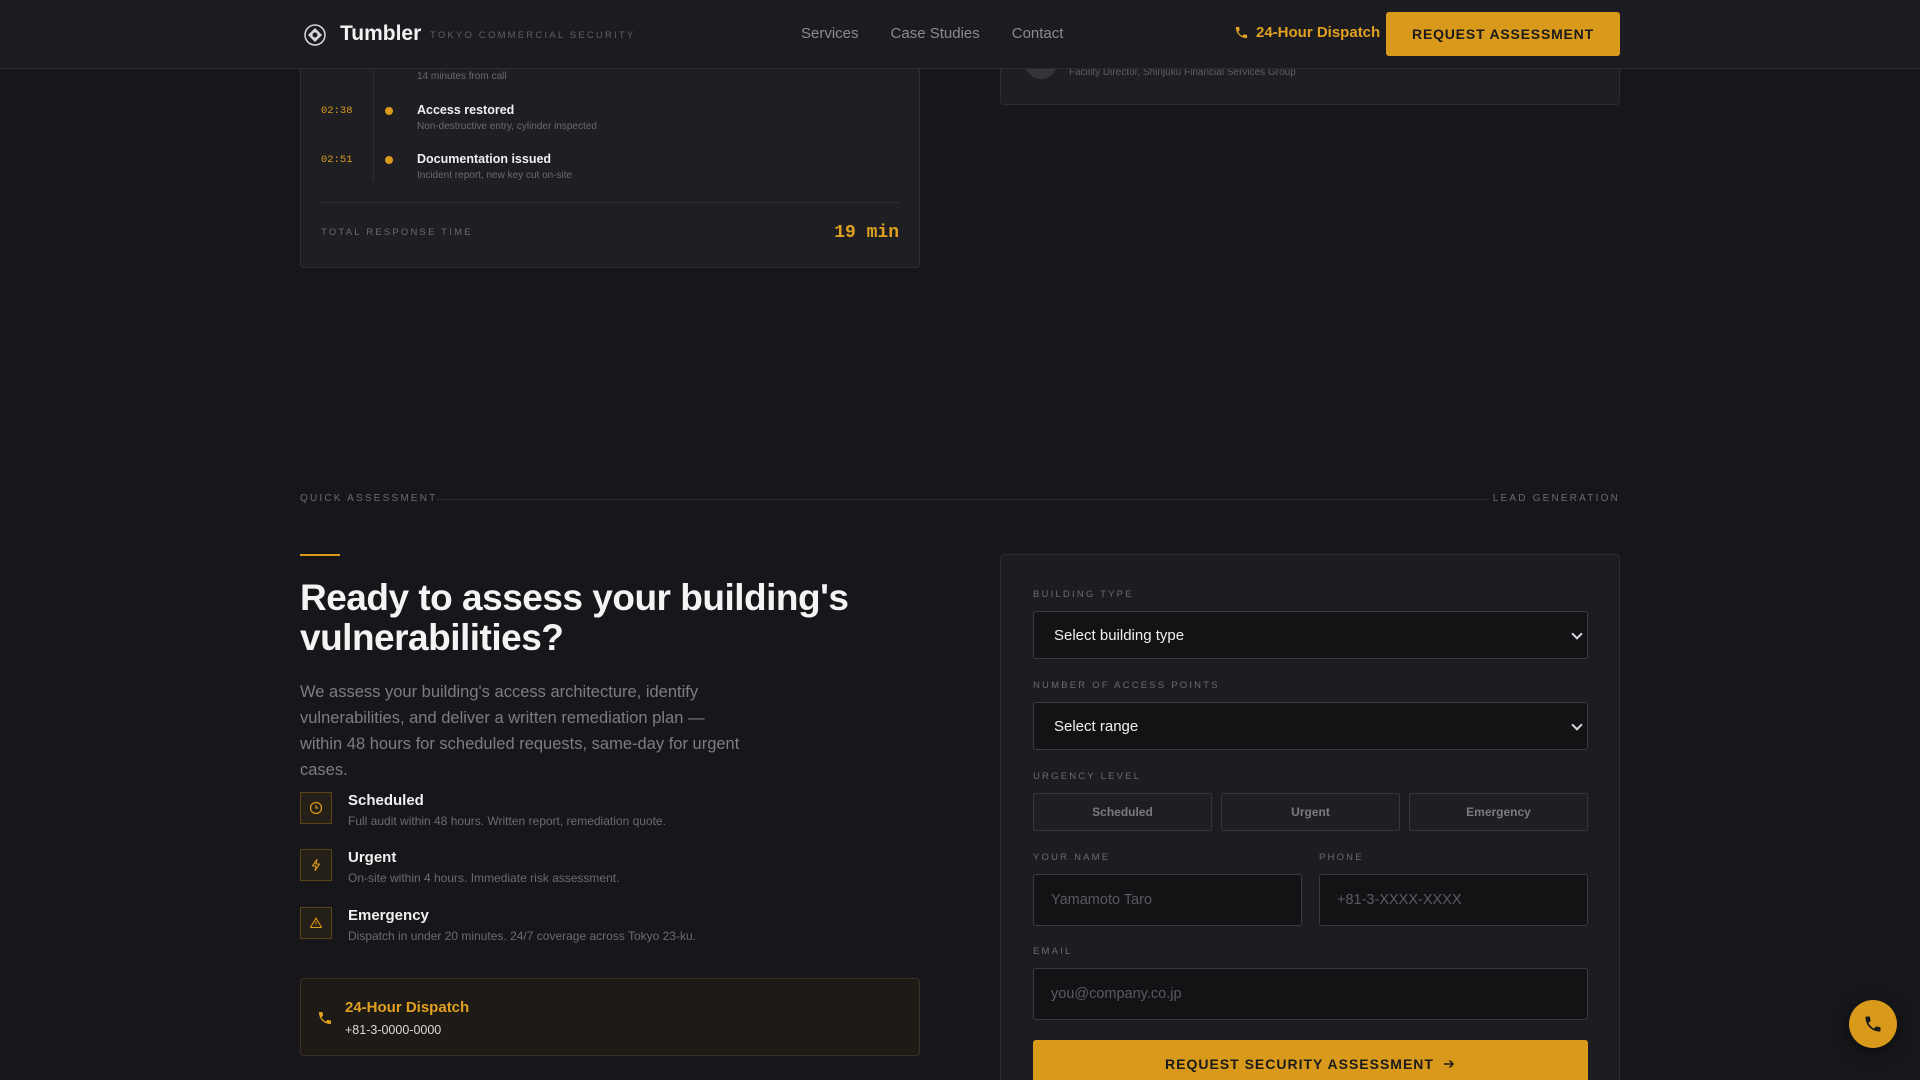 The width and height of the screenshot is (1920, 1080). I want to click on timeline-event-title: Access restored, so click(466, 110).